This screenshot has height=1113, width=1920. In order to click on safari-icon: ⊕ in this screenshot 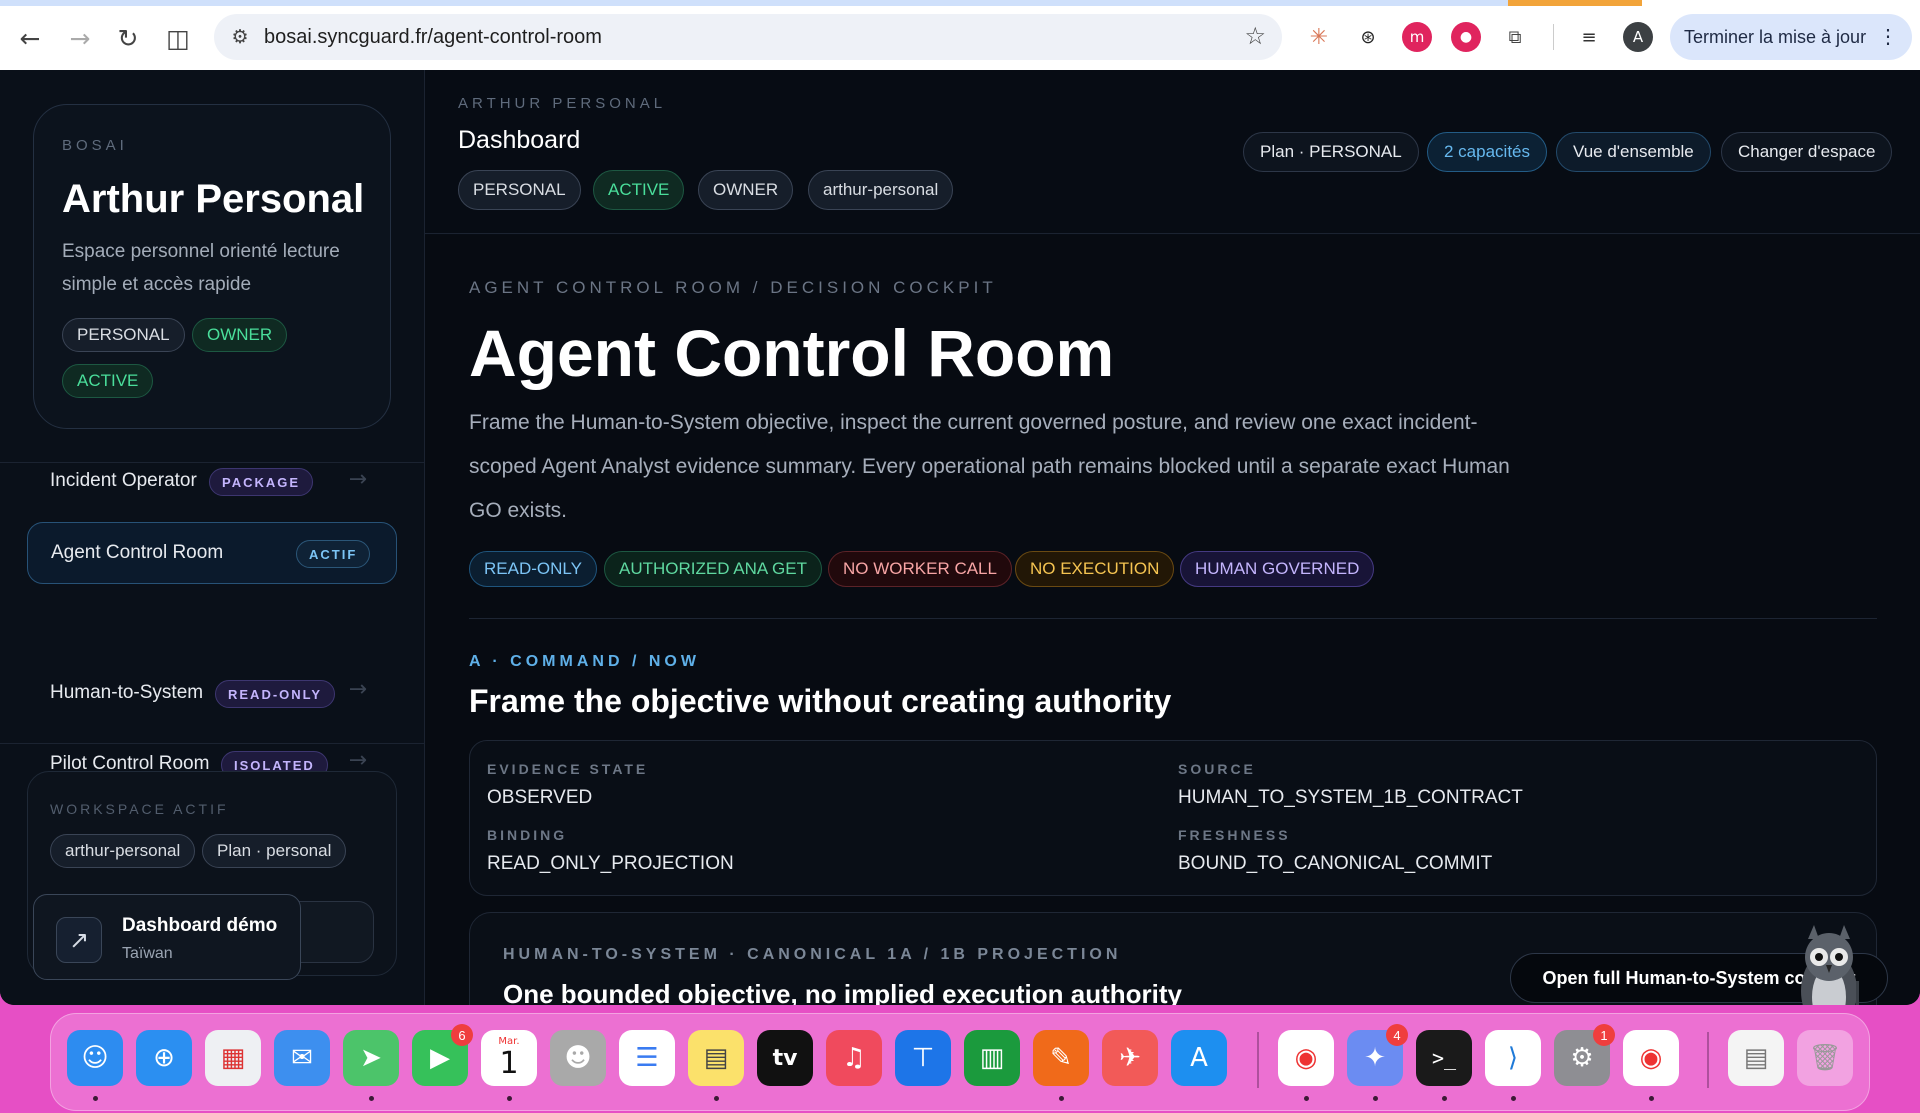, I will do `click(164, 1058)`.